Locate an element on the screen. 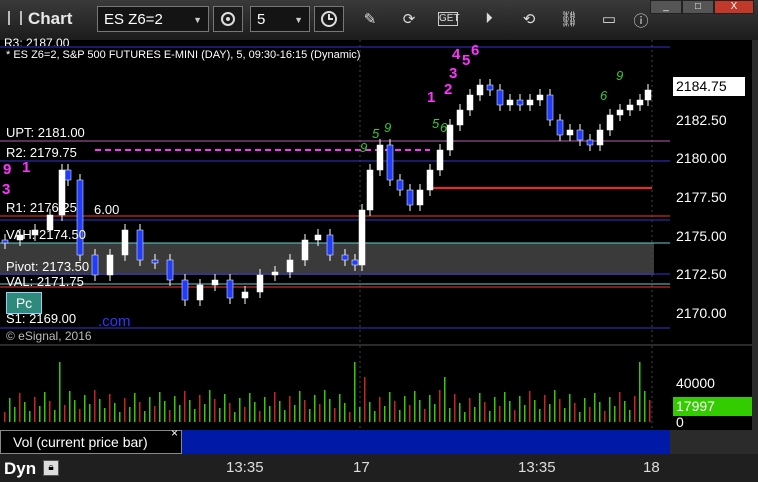  watermark-dotcom: .com is located at coordinates (114, 321).